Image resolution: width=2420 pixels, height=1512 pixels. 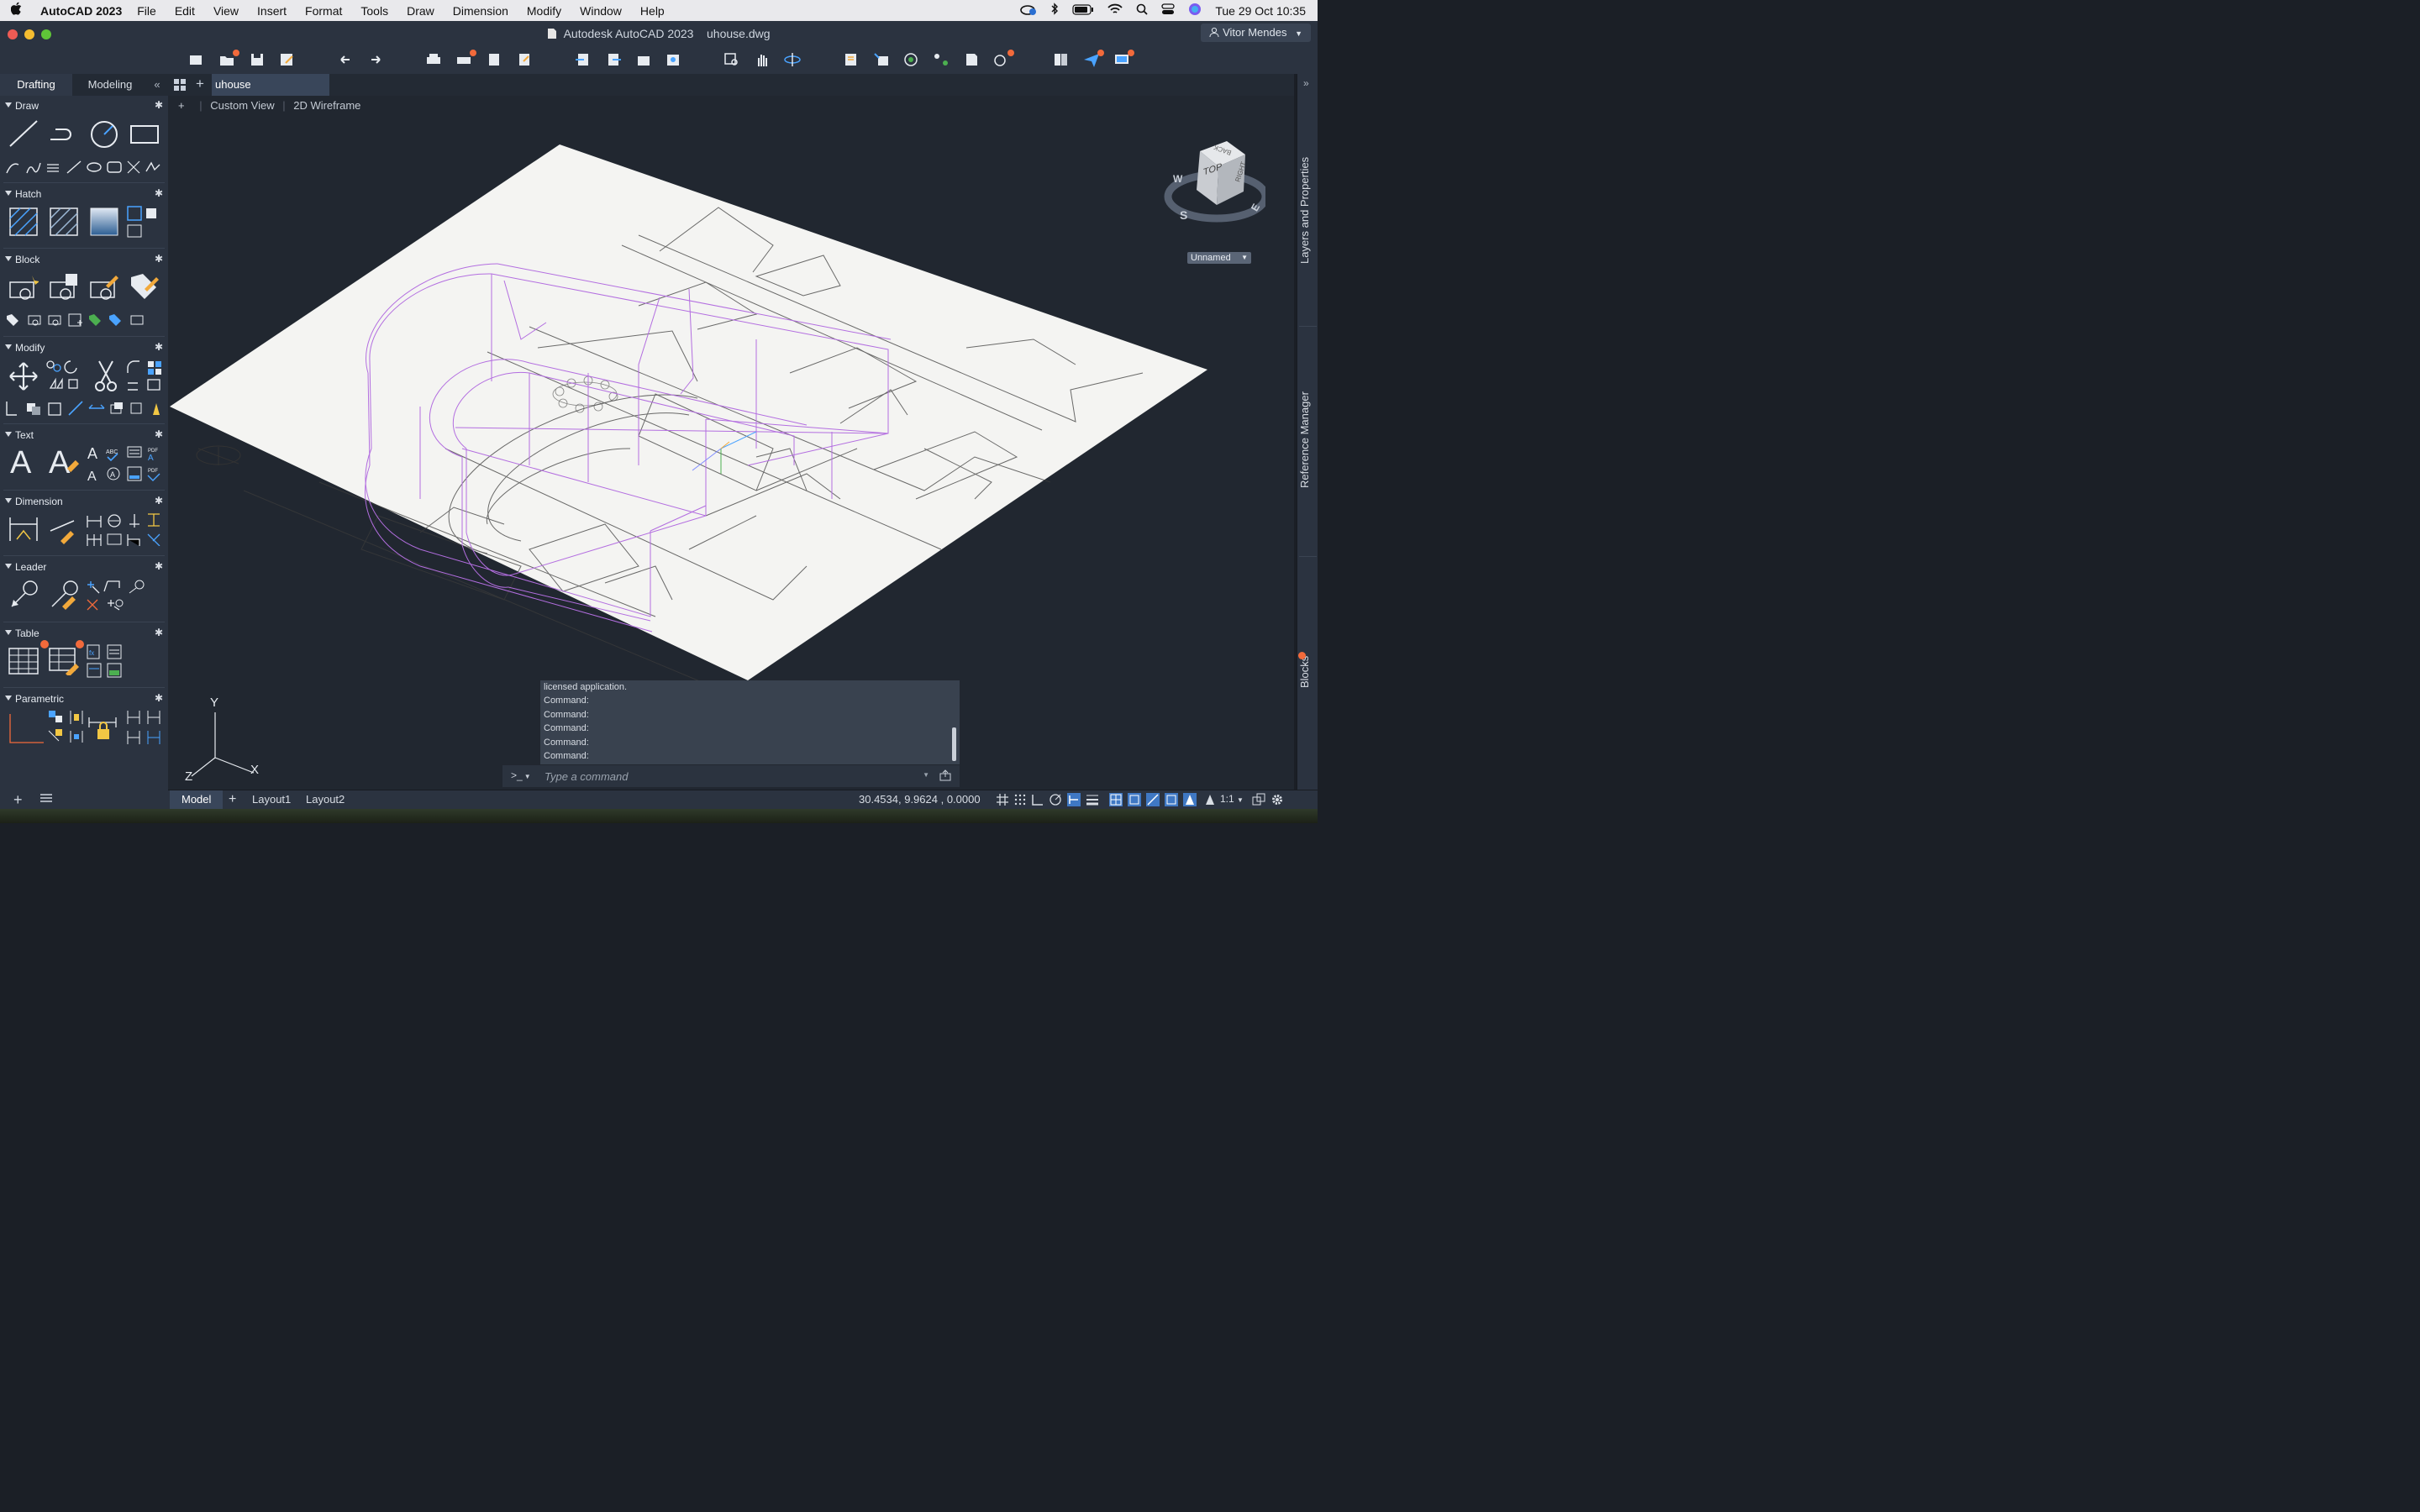 I want to click on chevron-down-icon: ▼, so click(x=926, y=775).